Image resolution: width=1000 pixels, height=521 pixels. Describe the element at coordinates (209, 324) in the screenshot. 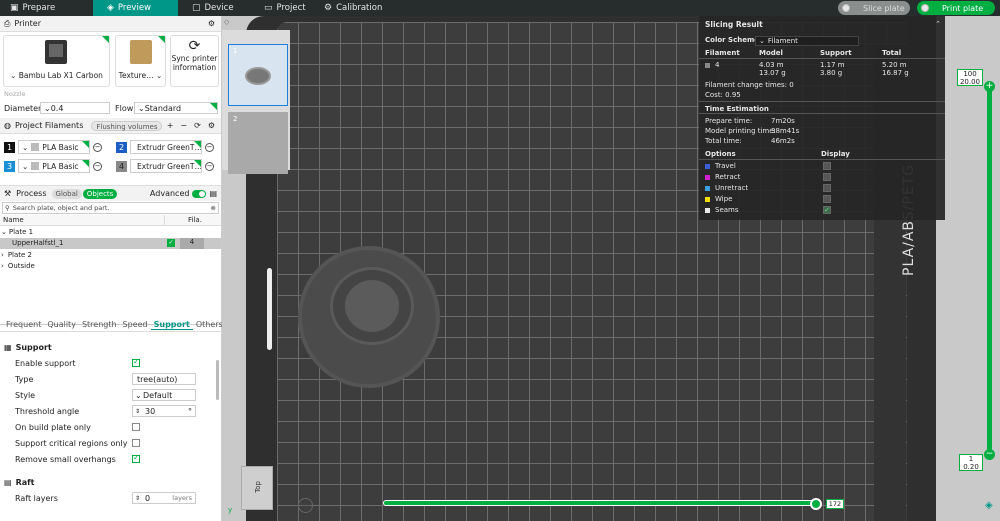

I see `tab-others: Others` at that location.